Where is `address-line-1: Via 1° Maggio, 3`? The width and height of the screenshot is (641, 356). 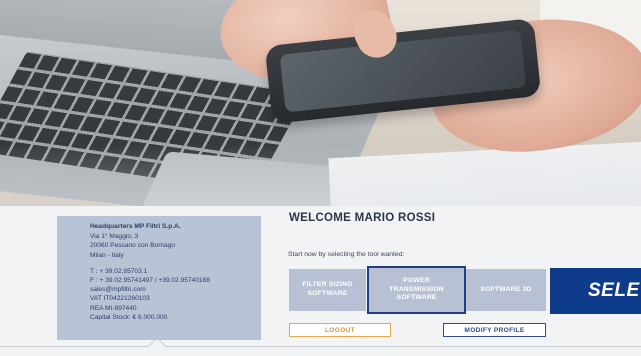 address-line-1: Via 1° Maggio, 3 is located at coordinates (114, 237).